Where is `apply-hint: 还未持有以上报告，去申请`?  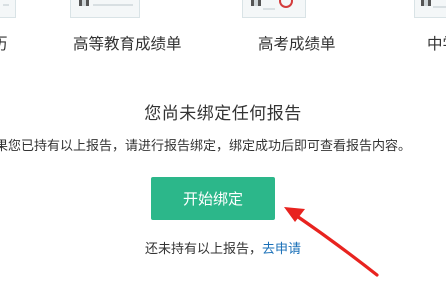 apply-hint: 还未持有以上报告，去申请 is located at coordinates (223, 250).